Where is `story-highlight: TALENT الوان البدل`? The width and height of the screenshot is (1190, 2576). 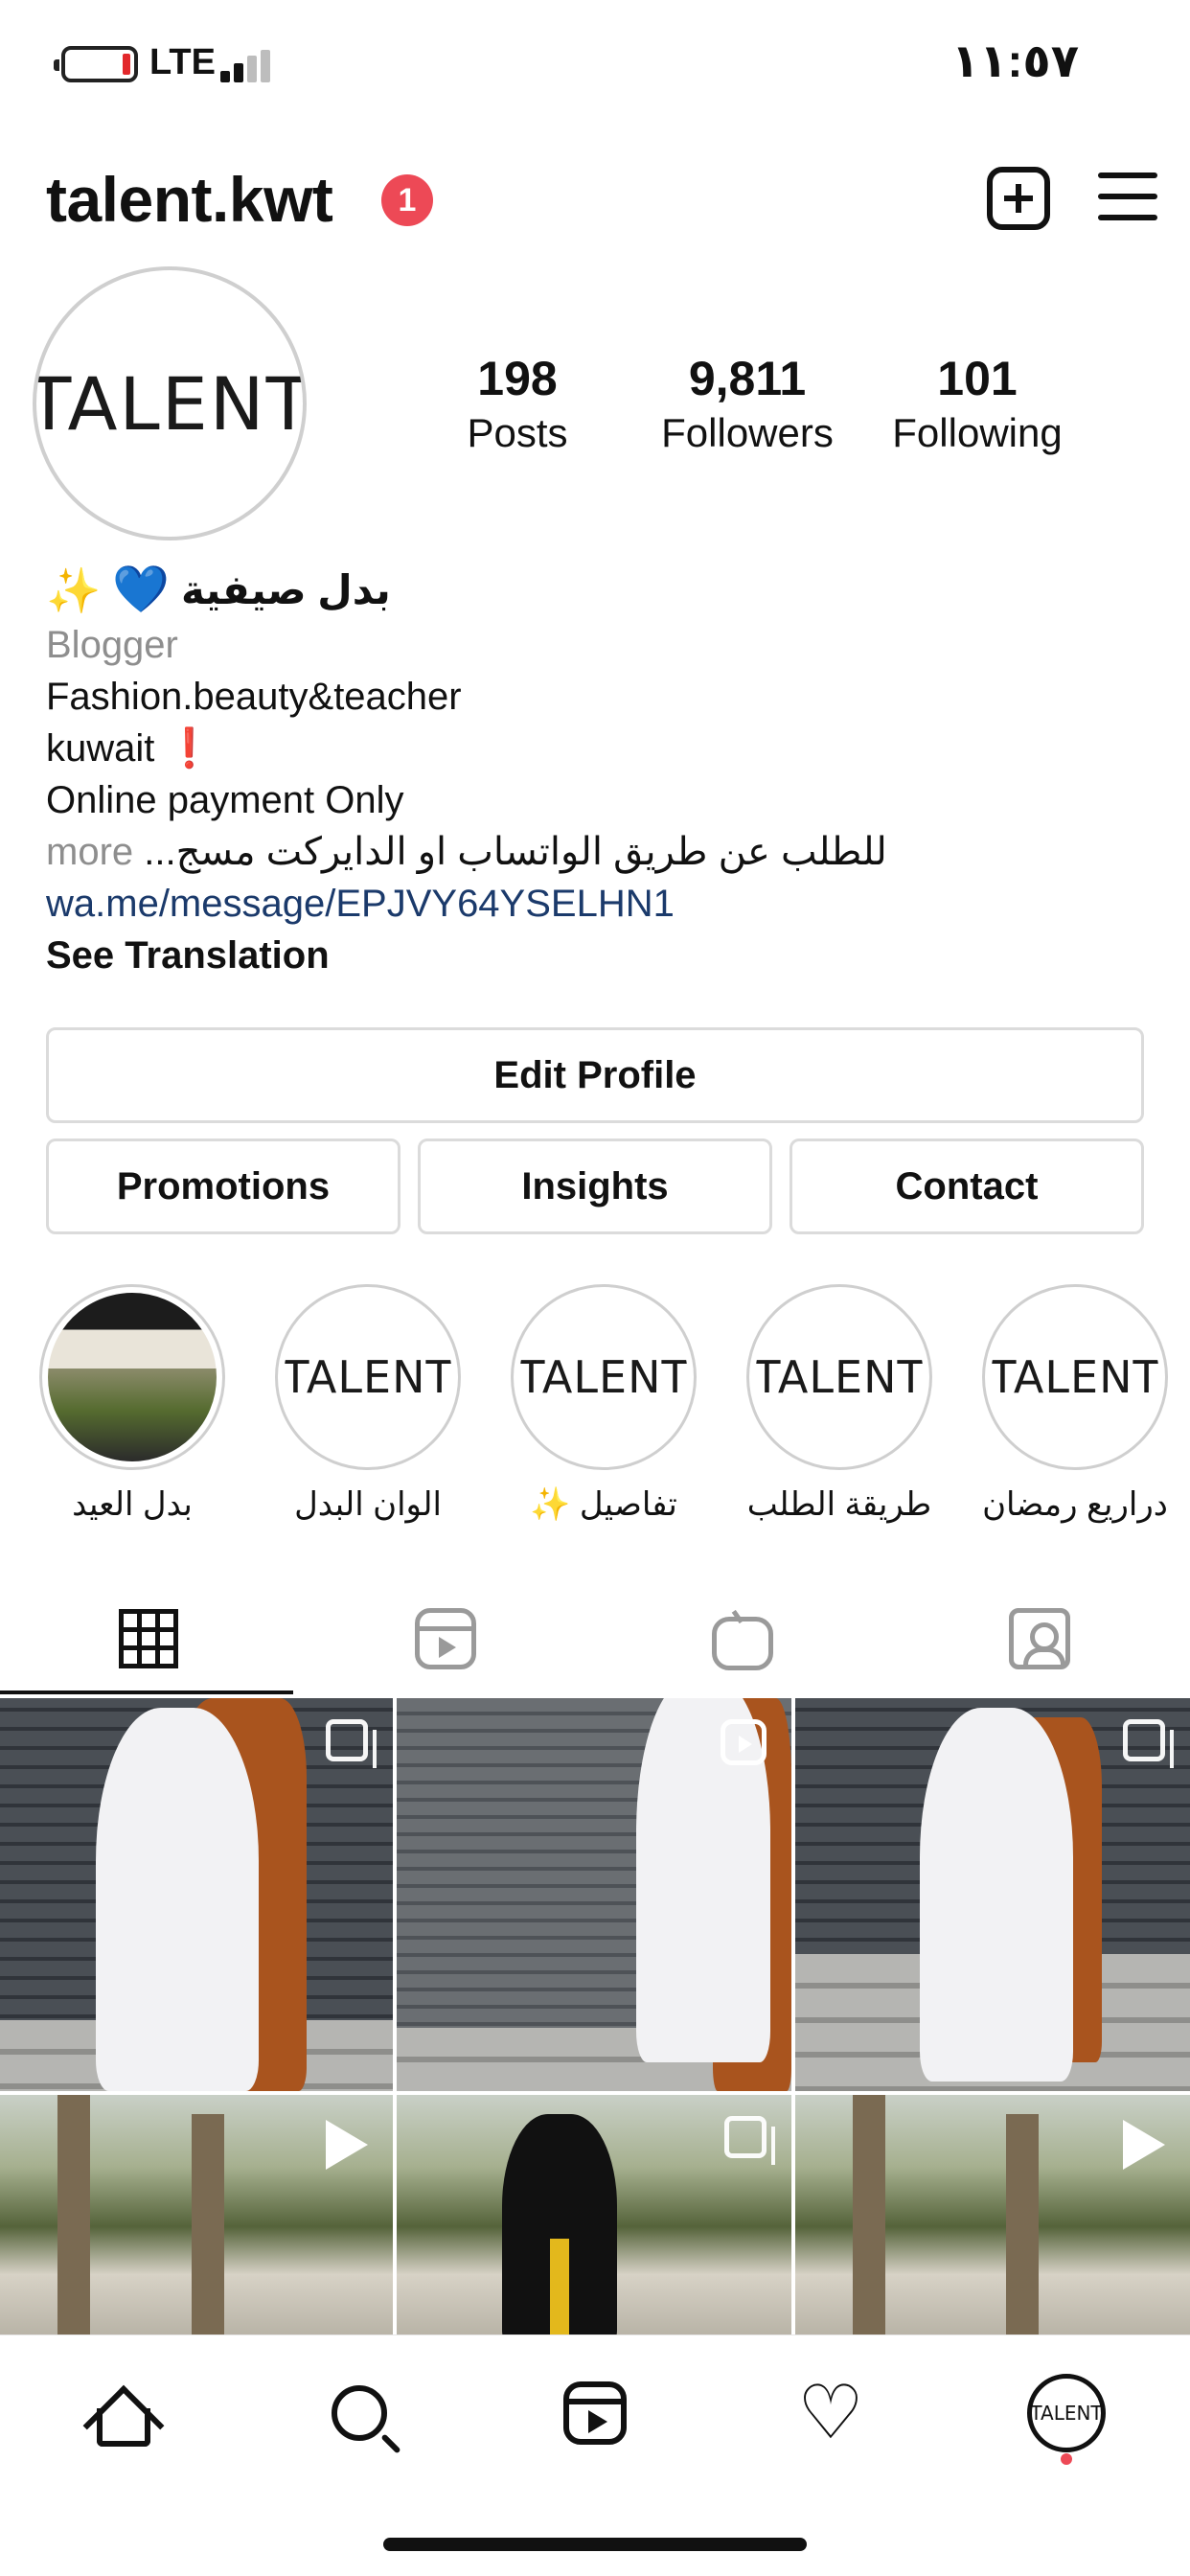
story-highlight: TALENT الوان البدل is located at coordinates (368, 1404).